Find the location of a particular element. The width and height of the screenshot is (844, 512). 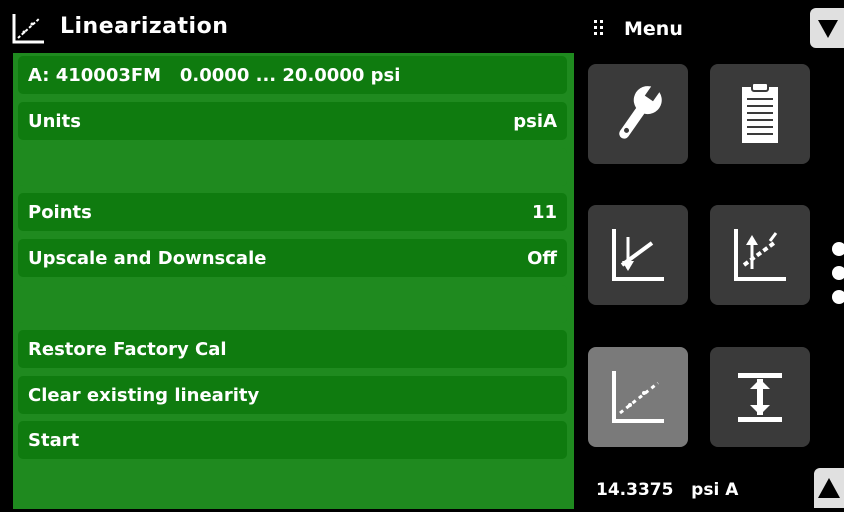

triangle-down-icon is located at coordinates (828, 29).